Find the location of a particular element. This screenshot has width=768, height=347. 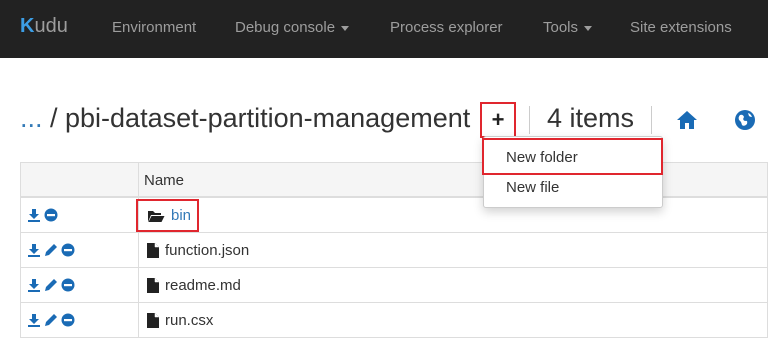

file-item: function.json is located at coordinates (198, 250).